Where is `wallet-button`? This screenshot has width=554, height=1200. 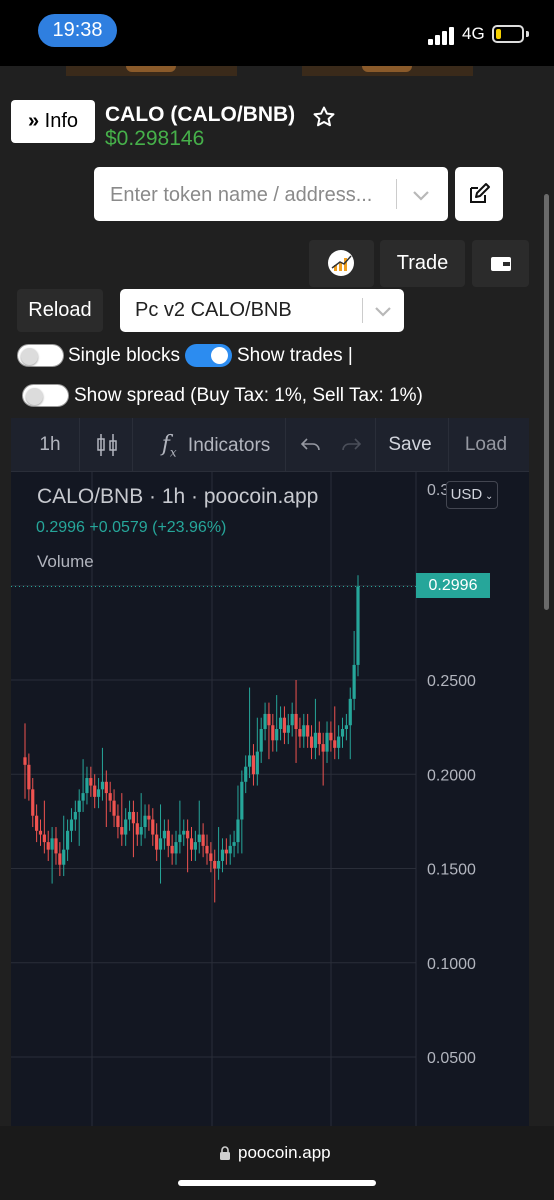
wallet-button is located at coordinates (500, 263).